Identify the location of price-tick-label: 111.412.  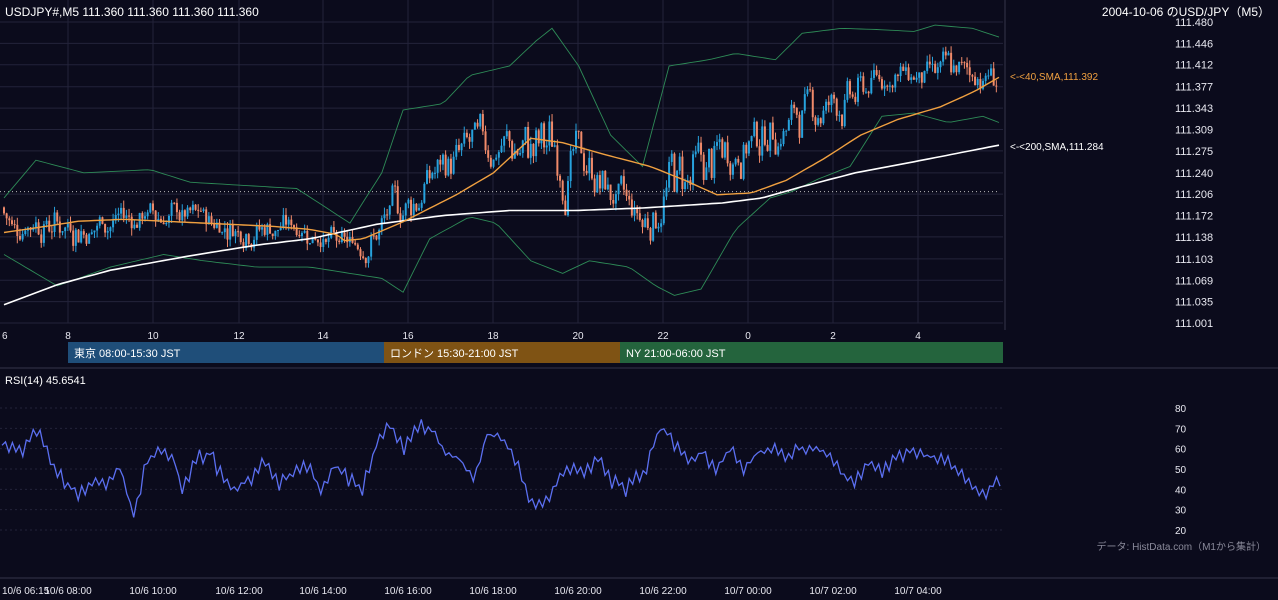
(1194, 66).